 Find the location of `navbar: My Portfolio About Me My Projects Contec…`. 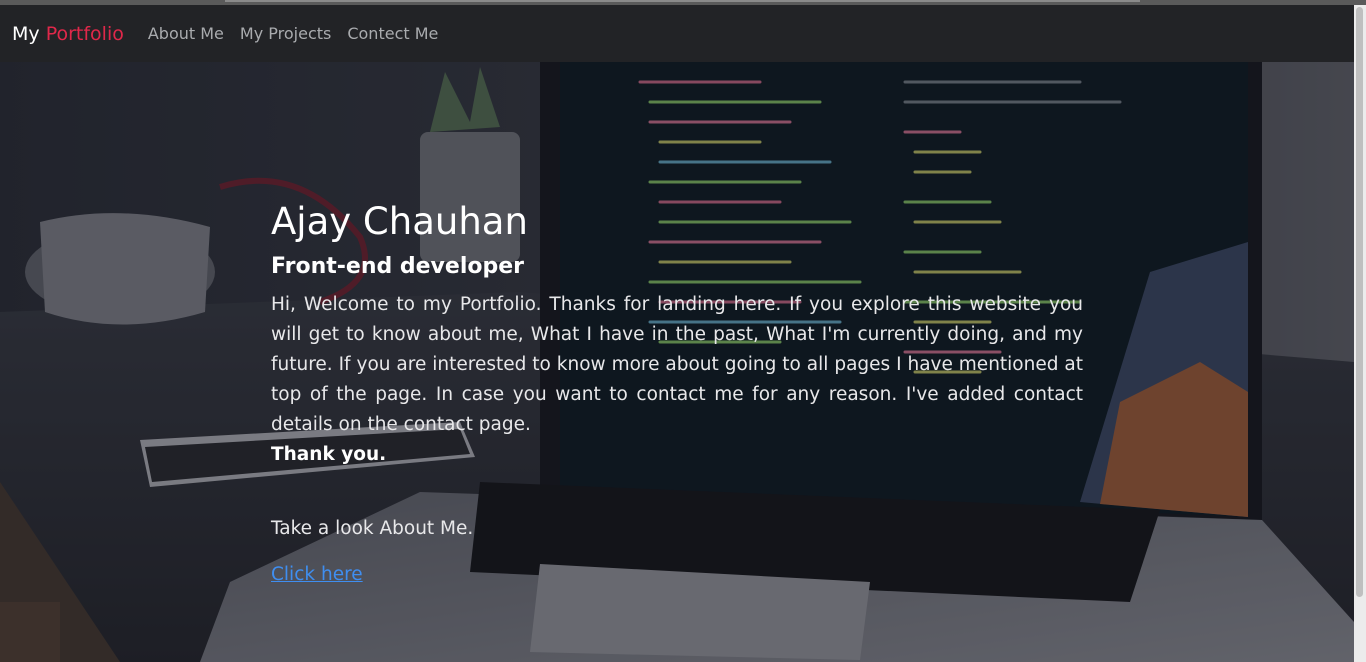

navbar: My Portfolio About Me My Projects Contec… is located at coordinates (677, 33).